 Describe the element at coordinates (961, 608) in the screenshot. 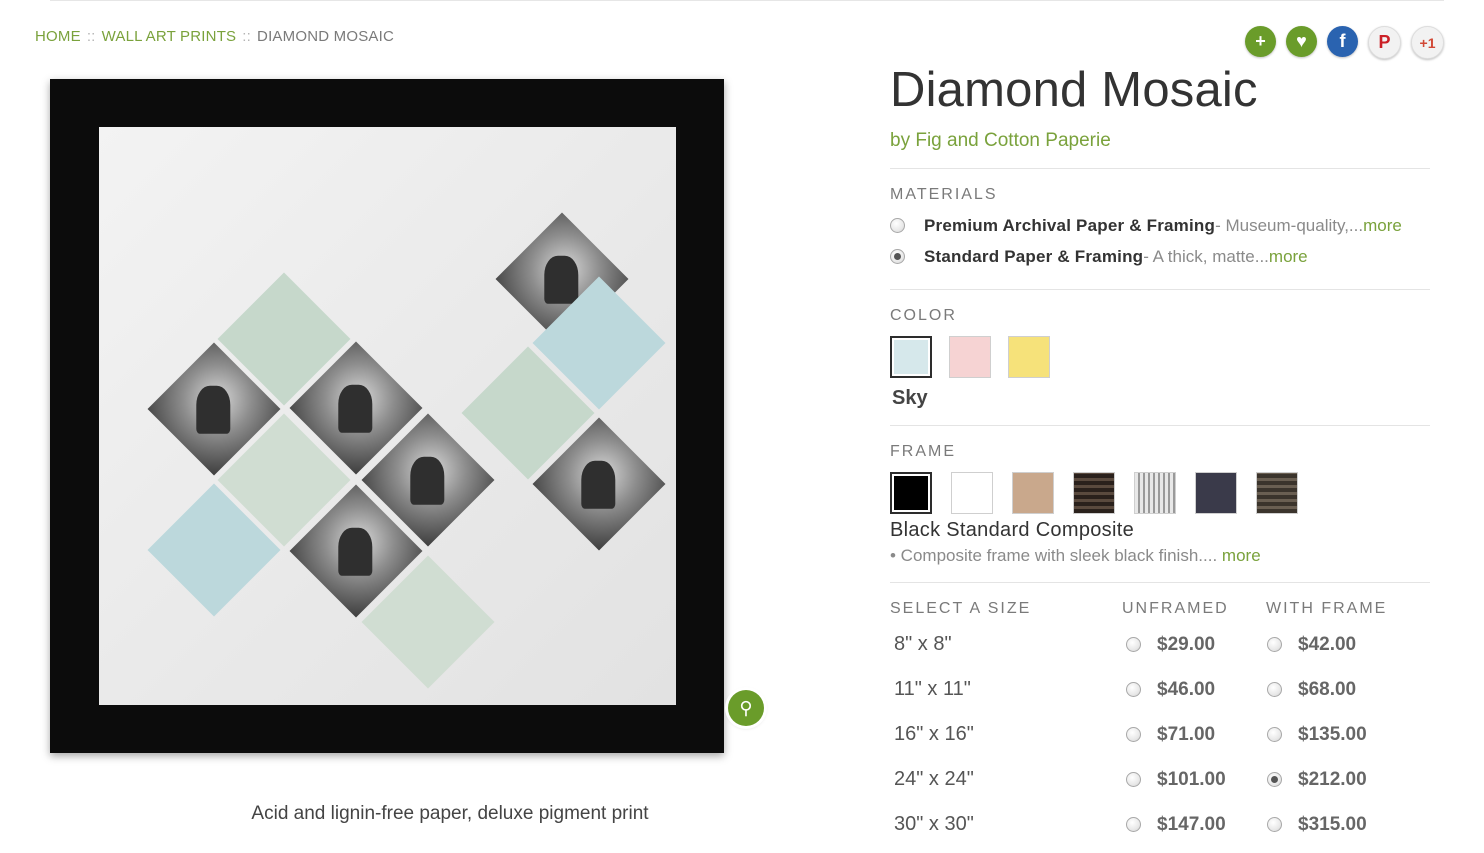

I see `size-column-header: SELECT A SIZE` at that location.